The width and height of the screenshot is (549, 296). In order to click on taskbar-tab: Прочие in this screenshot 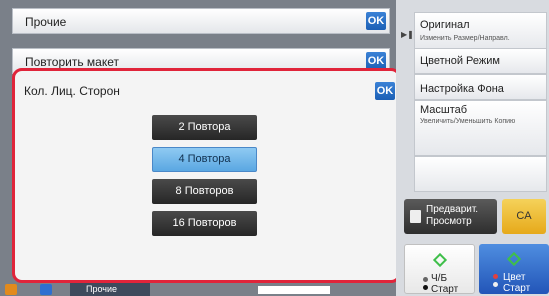, I will do `click(110, 289)`.